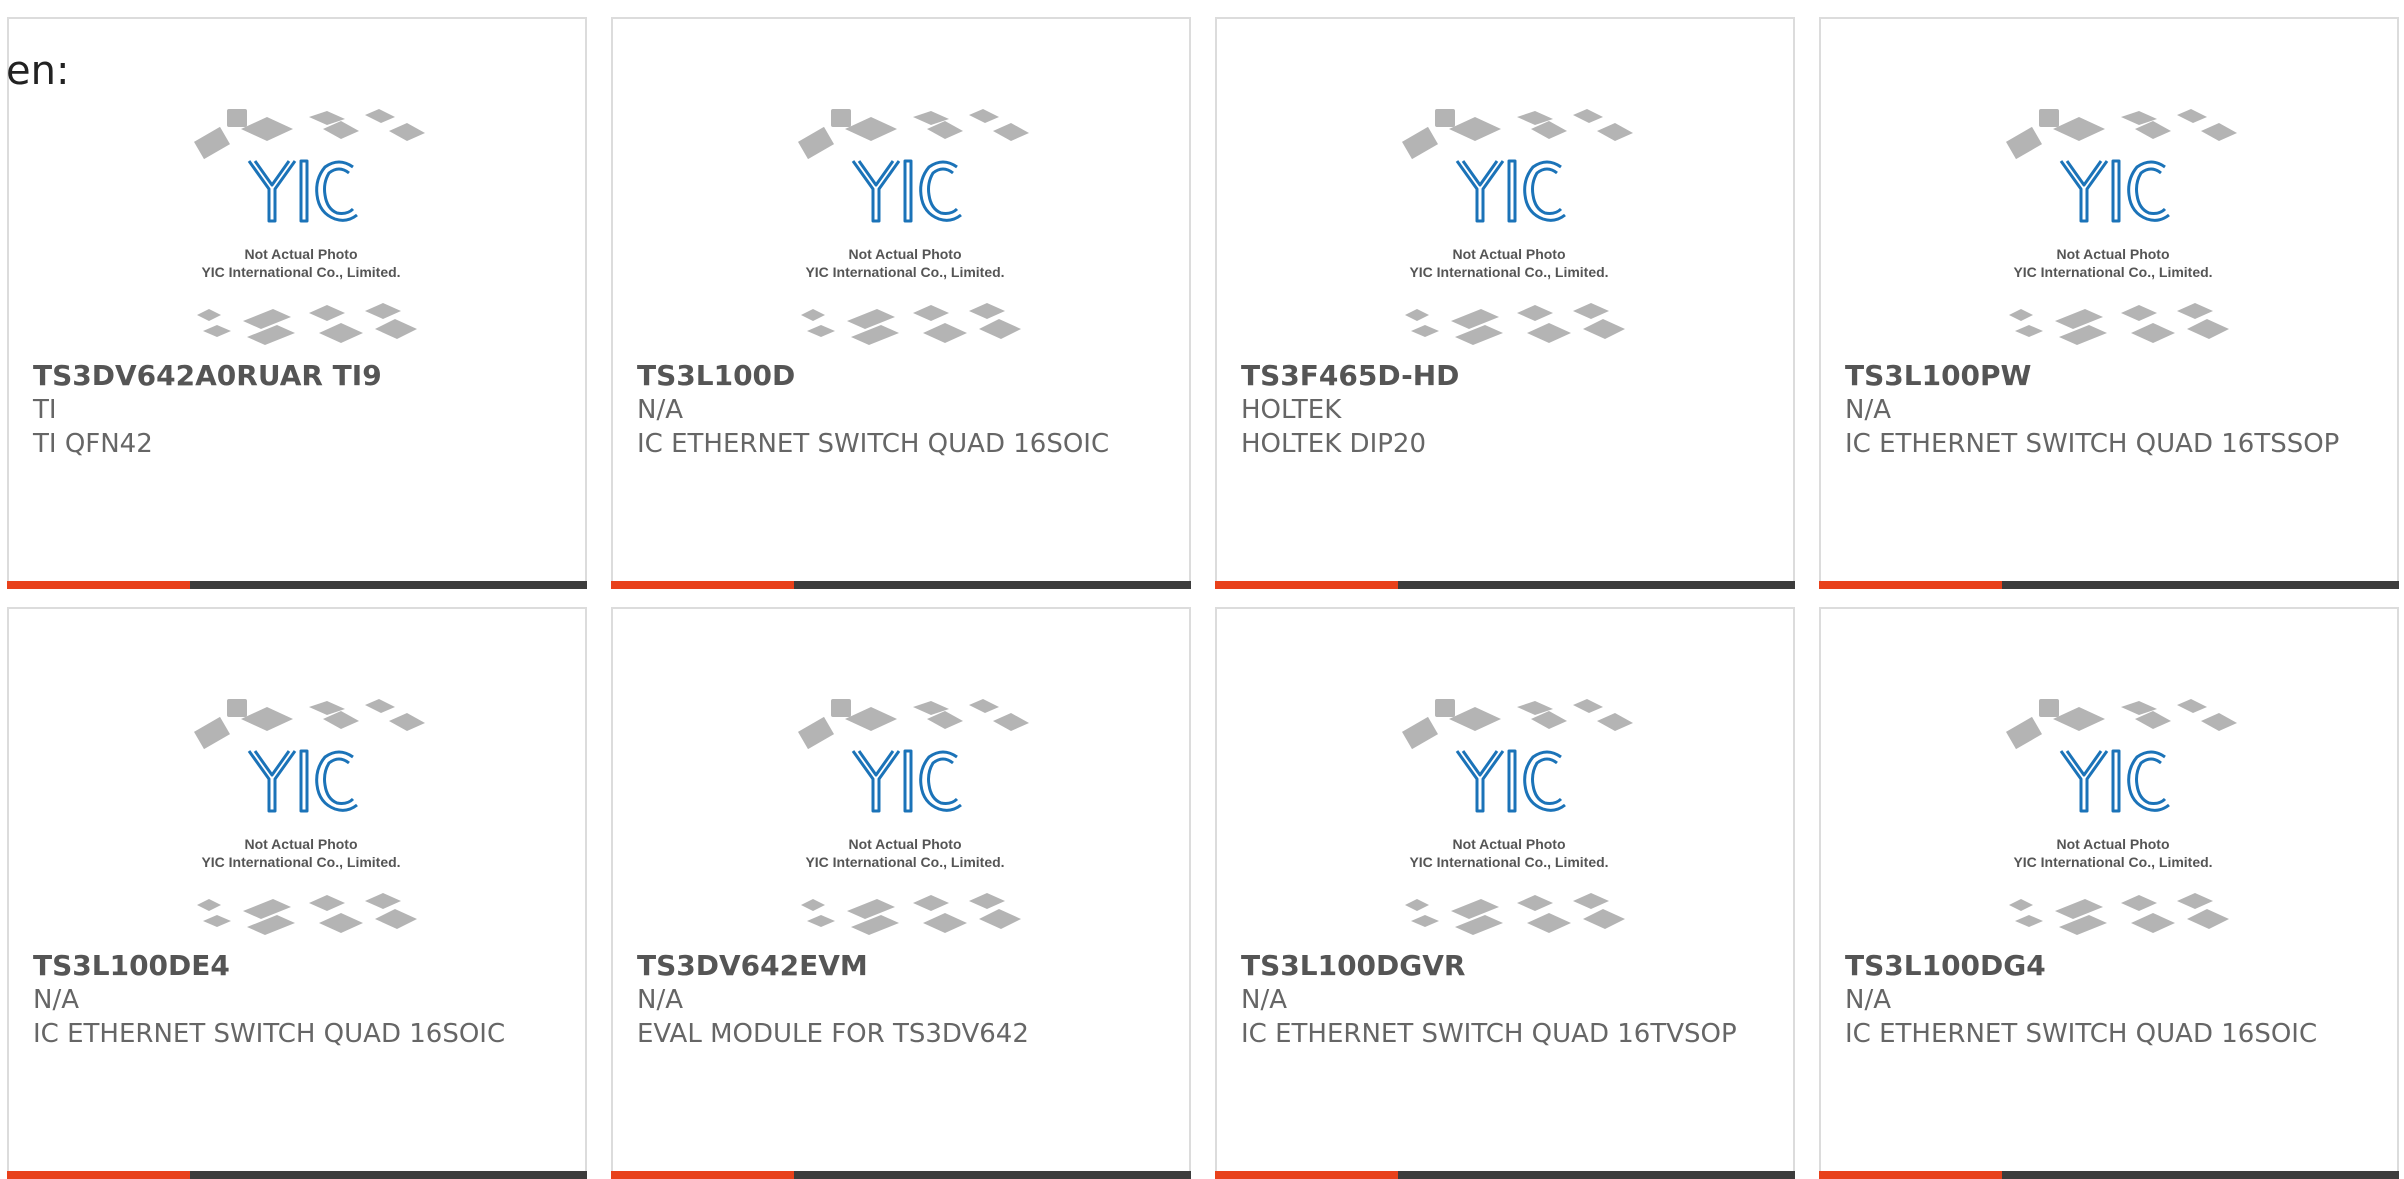 The image size is (2404, 1179). What do you see at coordinates (903, 376) in the screenshot?
I see `product-part-number: TS3L100D` at bounding box center [903, 376].